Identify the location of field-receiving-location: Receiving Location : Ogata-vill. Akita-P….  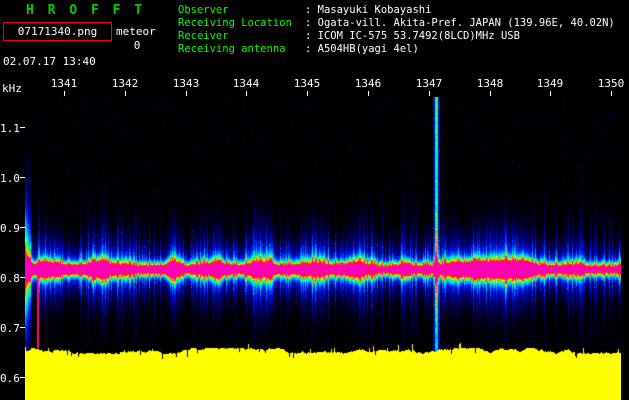
(396, 23).